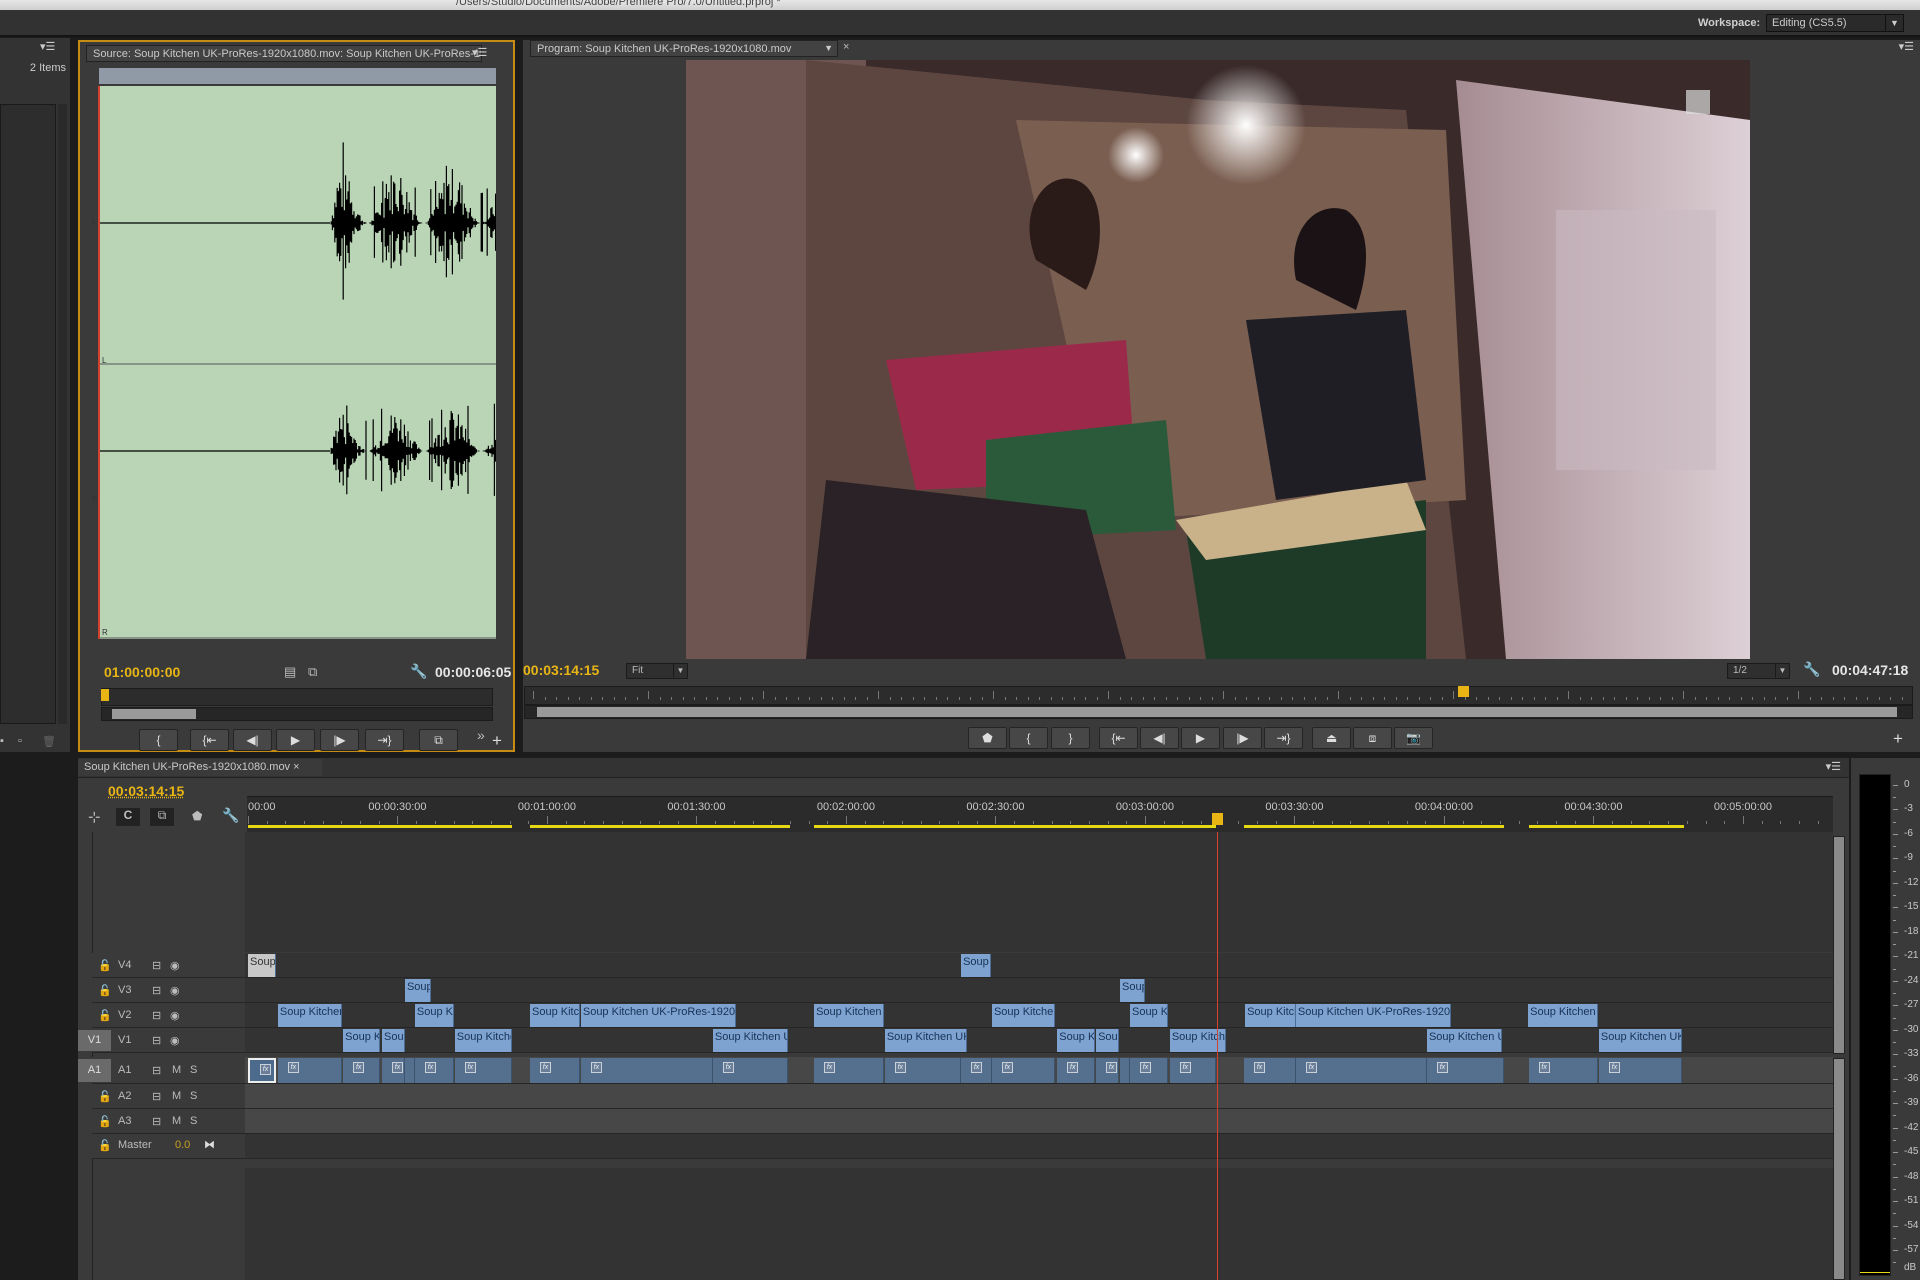 The image size is (1920, 1280). Describe the element at coordinates (182, 1145) in the screenshot. I see `master-volume: 0.0` at that location.